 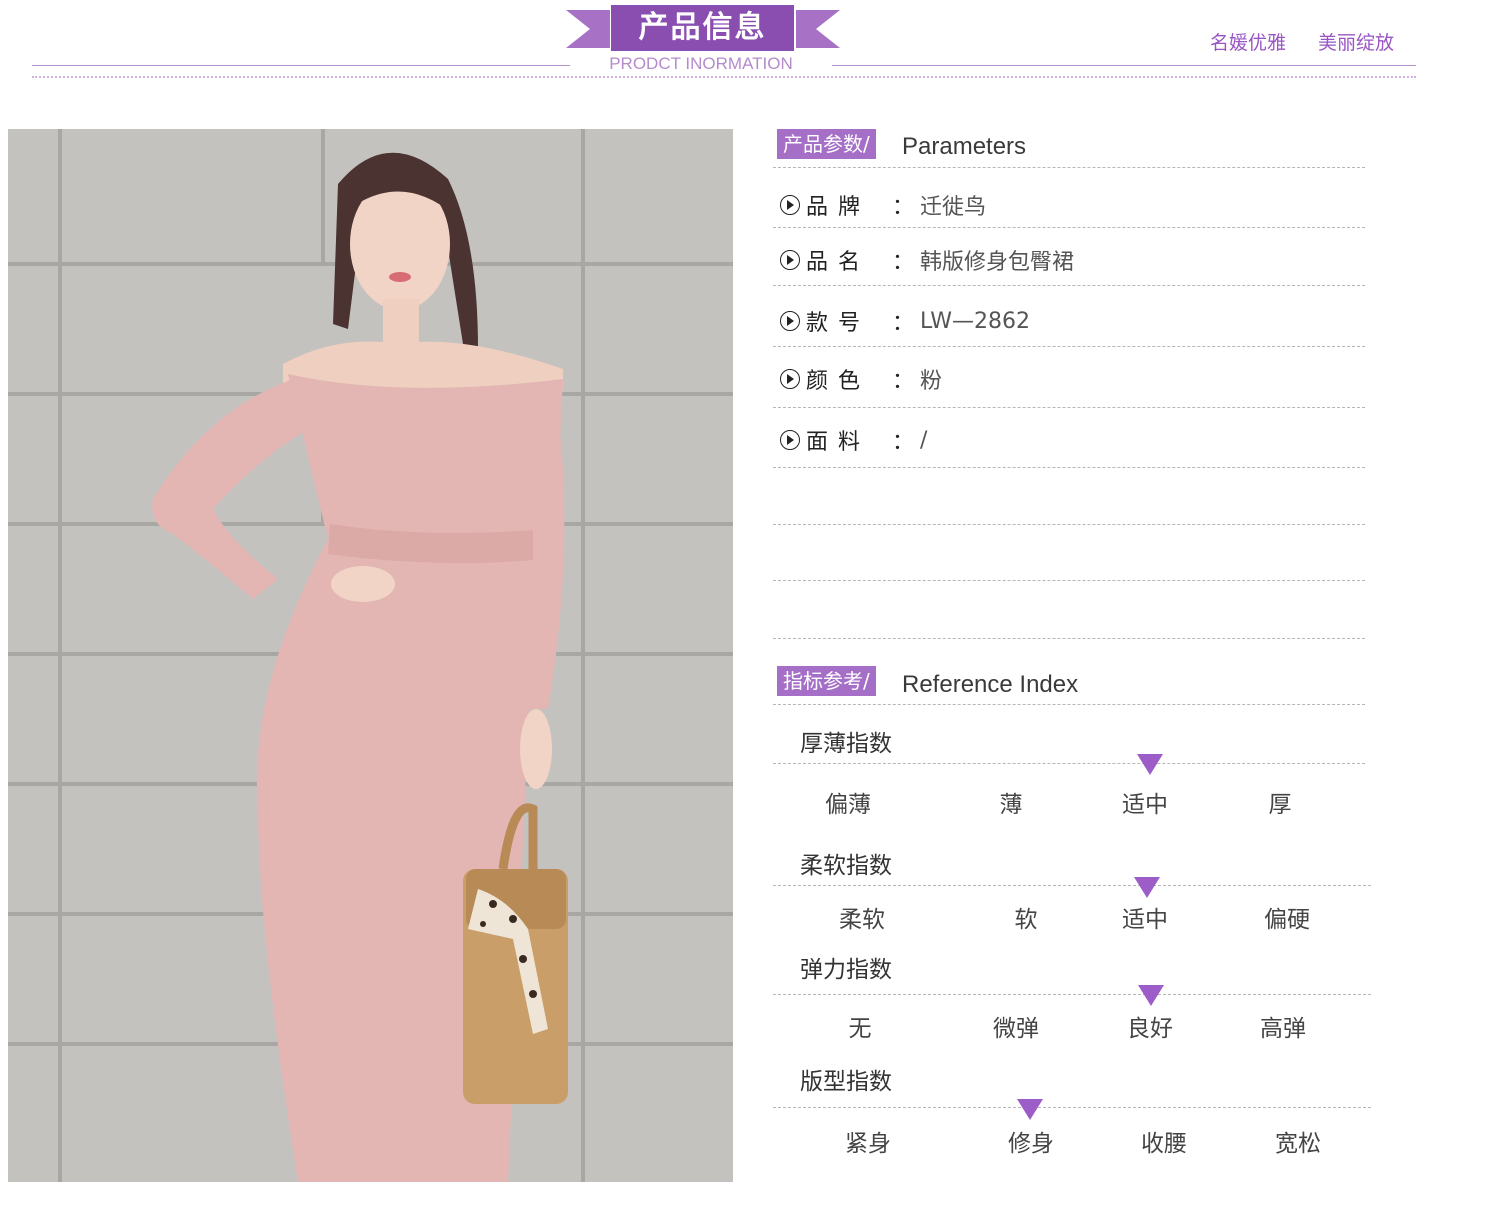 I want to click on param-row-brand: 品牌 ： 迁徙鸟, so click(x=883, y=205).